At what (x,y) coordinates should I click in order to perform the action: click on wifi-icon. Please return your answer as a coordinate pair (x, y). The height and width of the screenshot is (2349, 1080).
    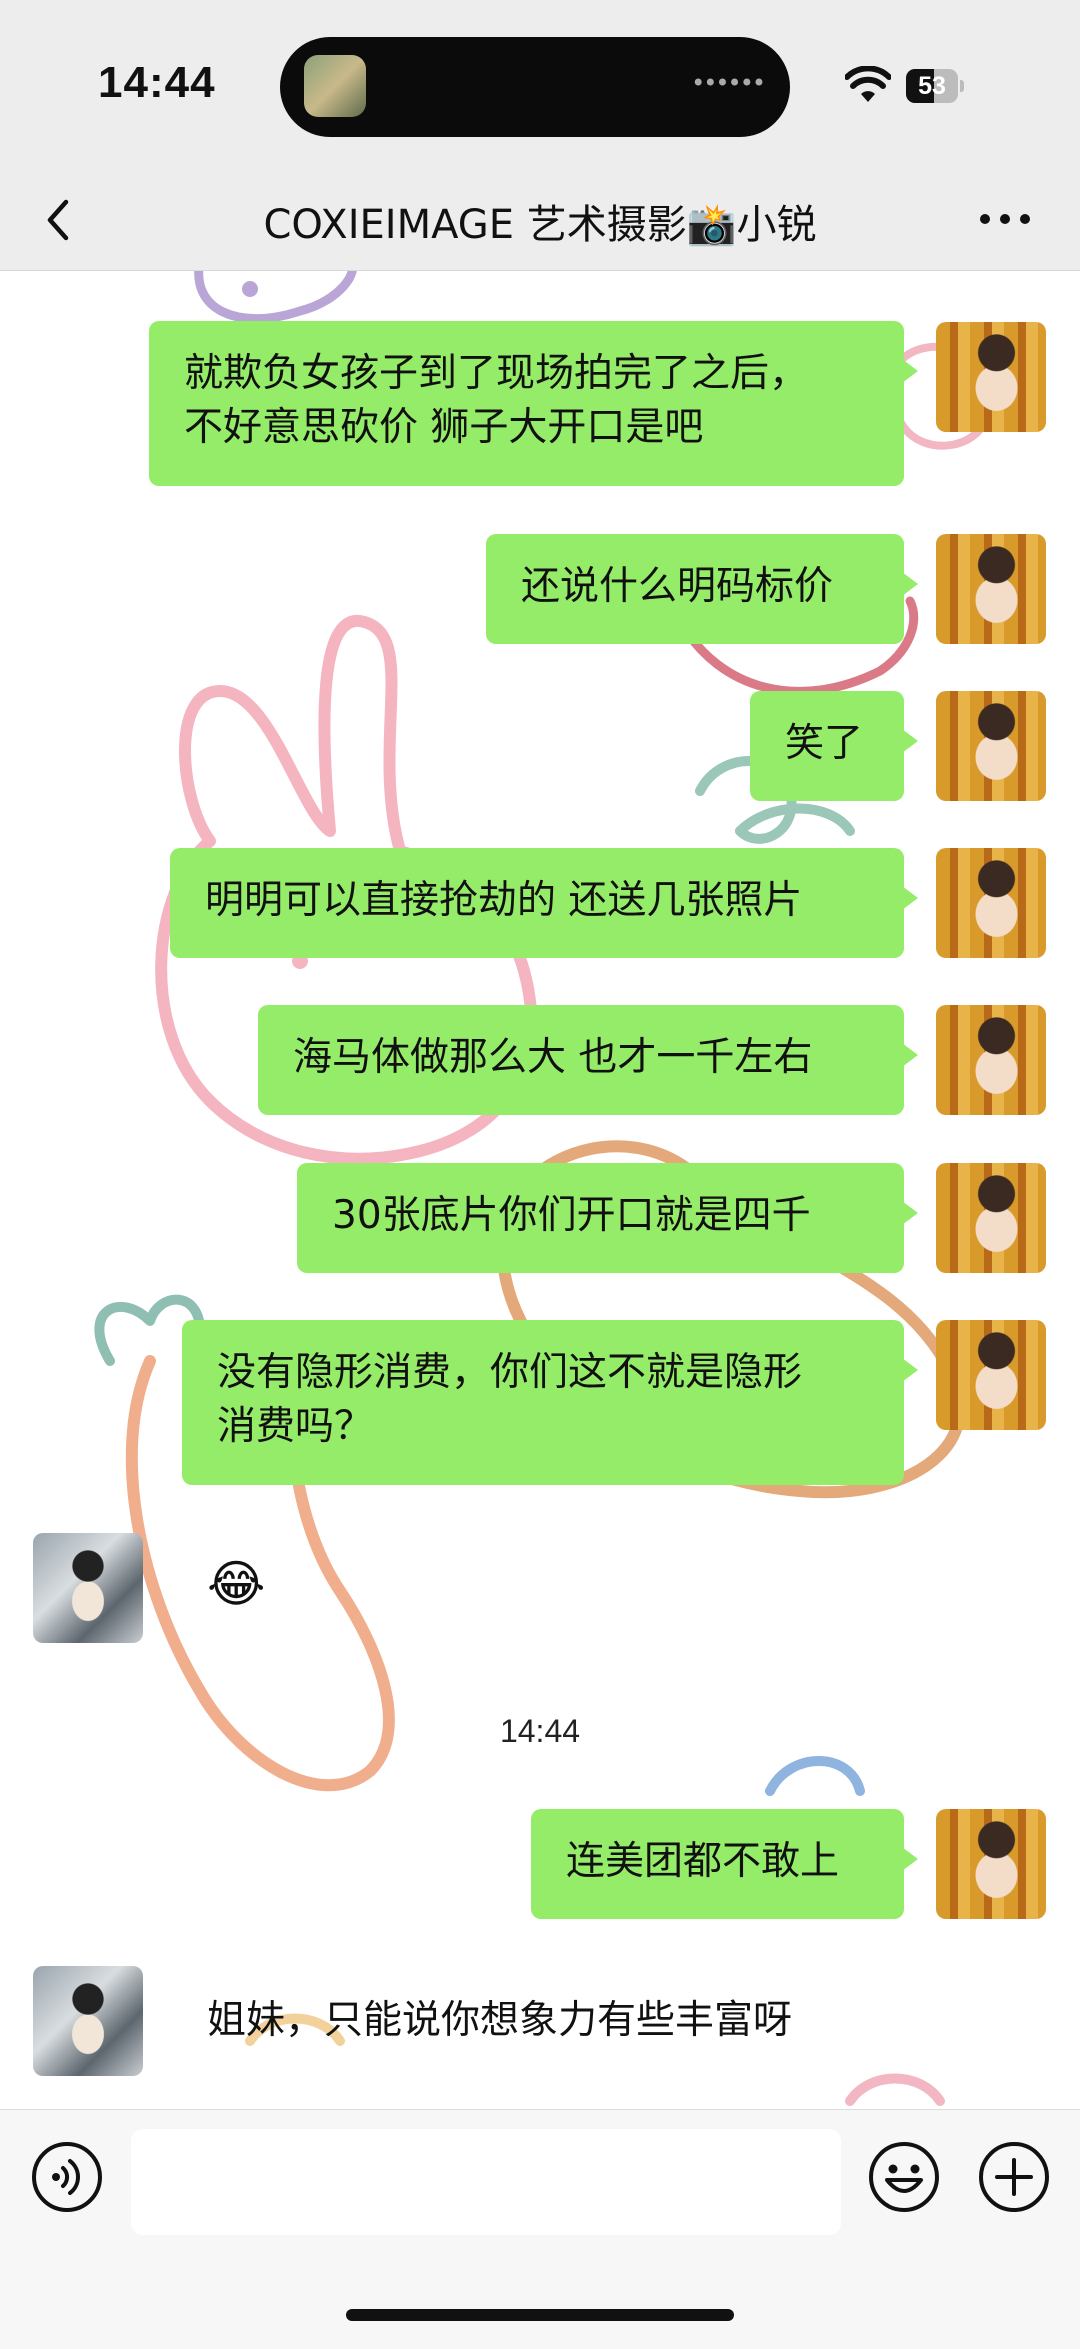
    Looking at the image, I should click on (868, 84).